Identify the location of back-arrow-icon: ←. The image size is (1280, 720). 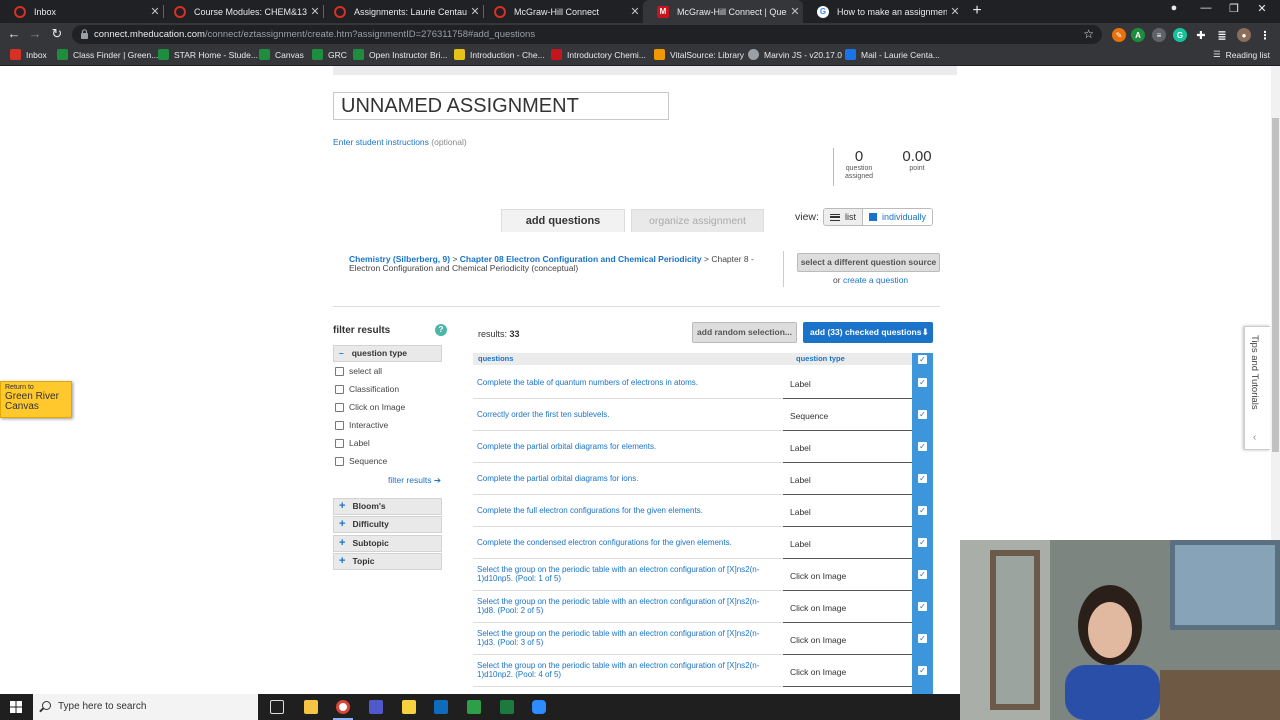
(14, 33).